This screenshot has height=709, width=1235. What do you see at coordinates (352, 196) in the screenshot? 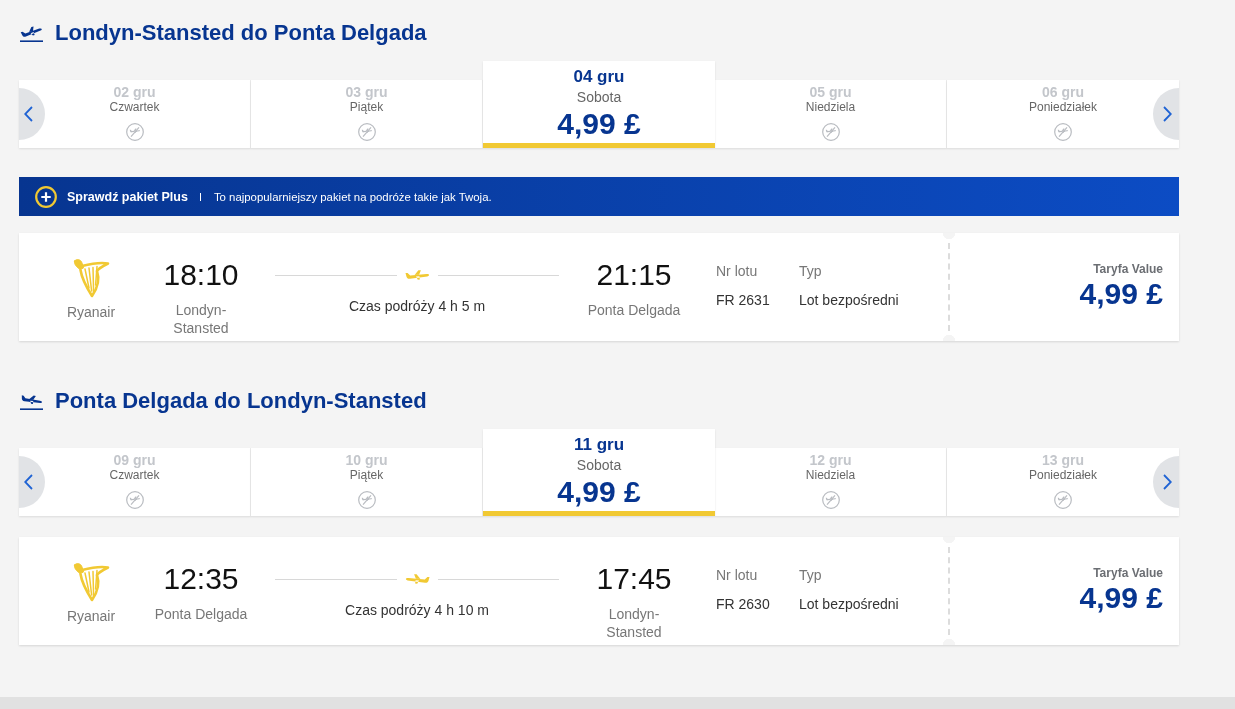
I see `promo-text: To najpopularniejszy pakiet na podróże takie jak Twoja.` at bounding box center [352, 196].